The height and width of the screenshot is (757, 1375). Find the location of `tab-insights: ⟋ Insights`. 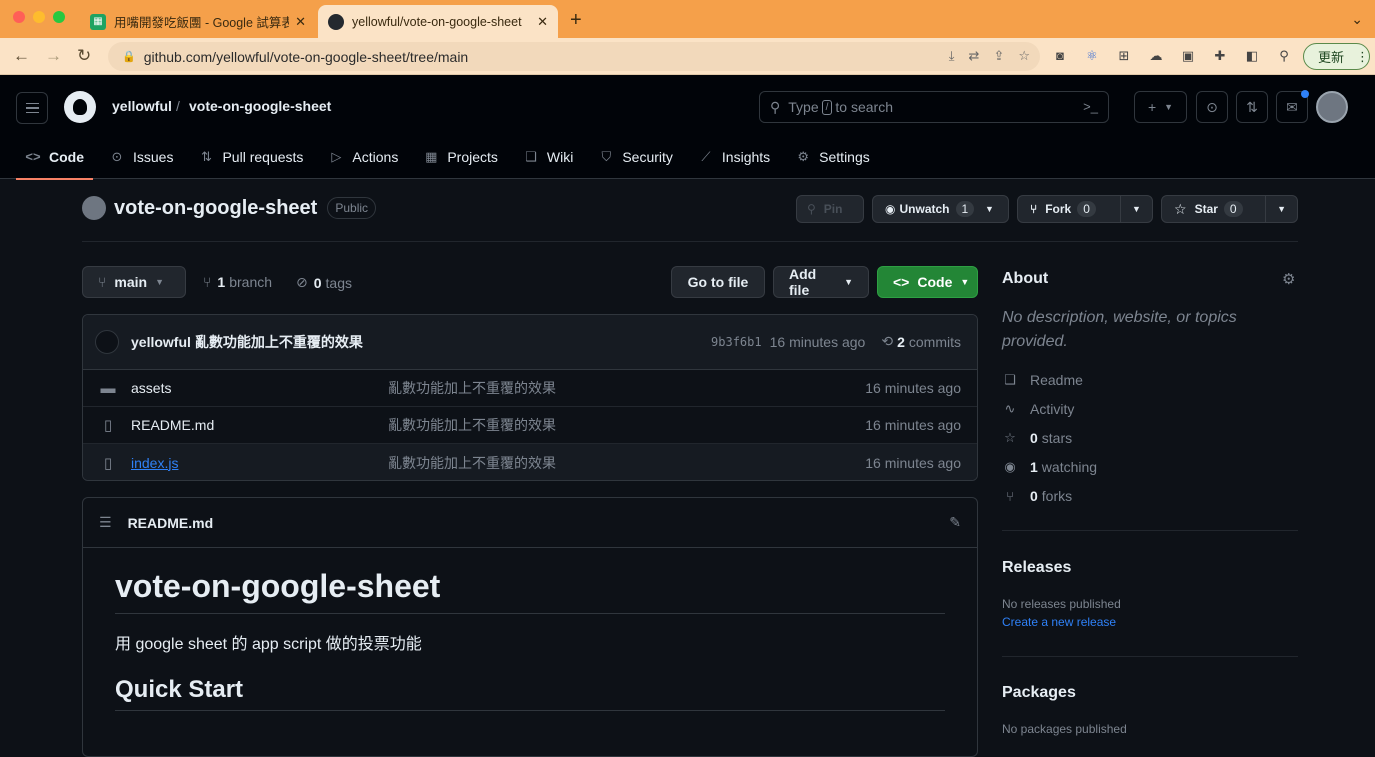

tab-insights: ⟋ Insights is located at coordinates (734, 156).